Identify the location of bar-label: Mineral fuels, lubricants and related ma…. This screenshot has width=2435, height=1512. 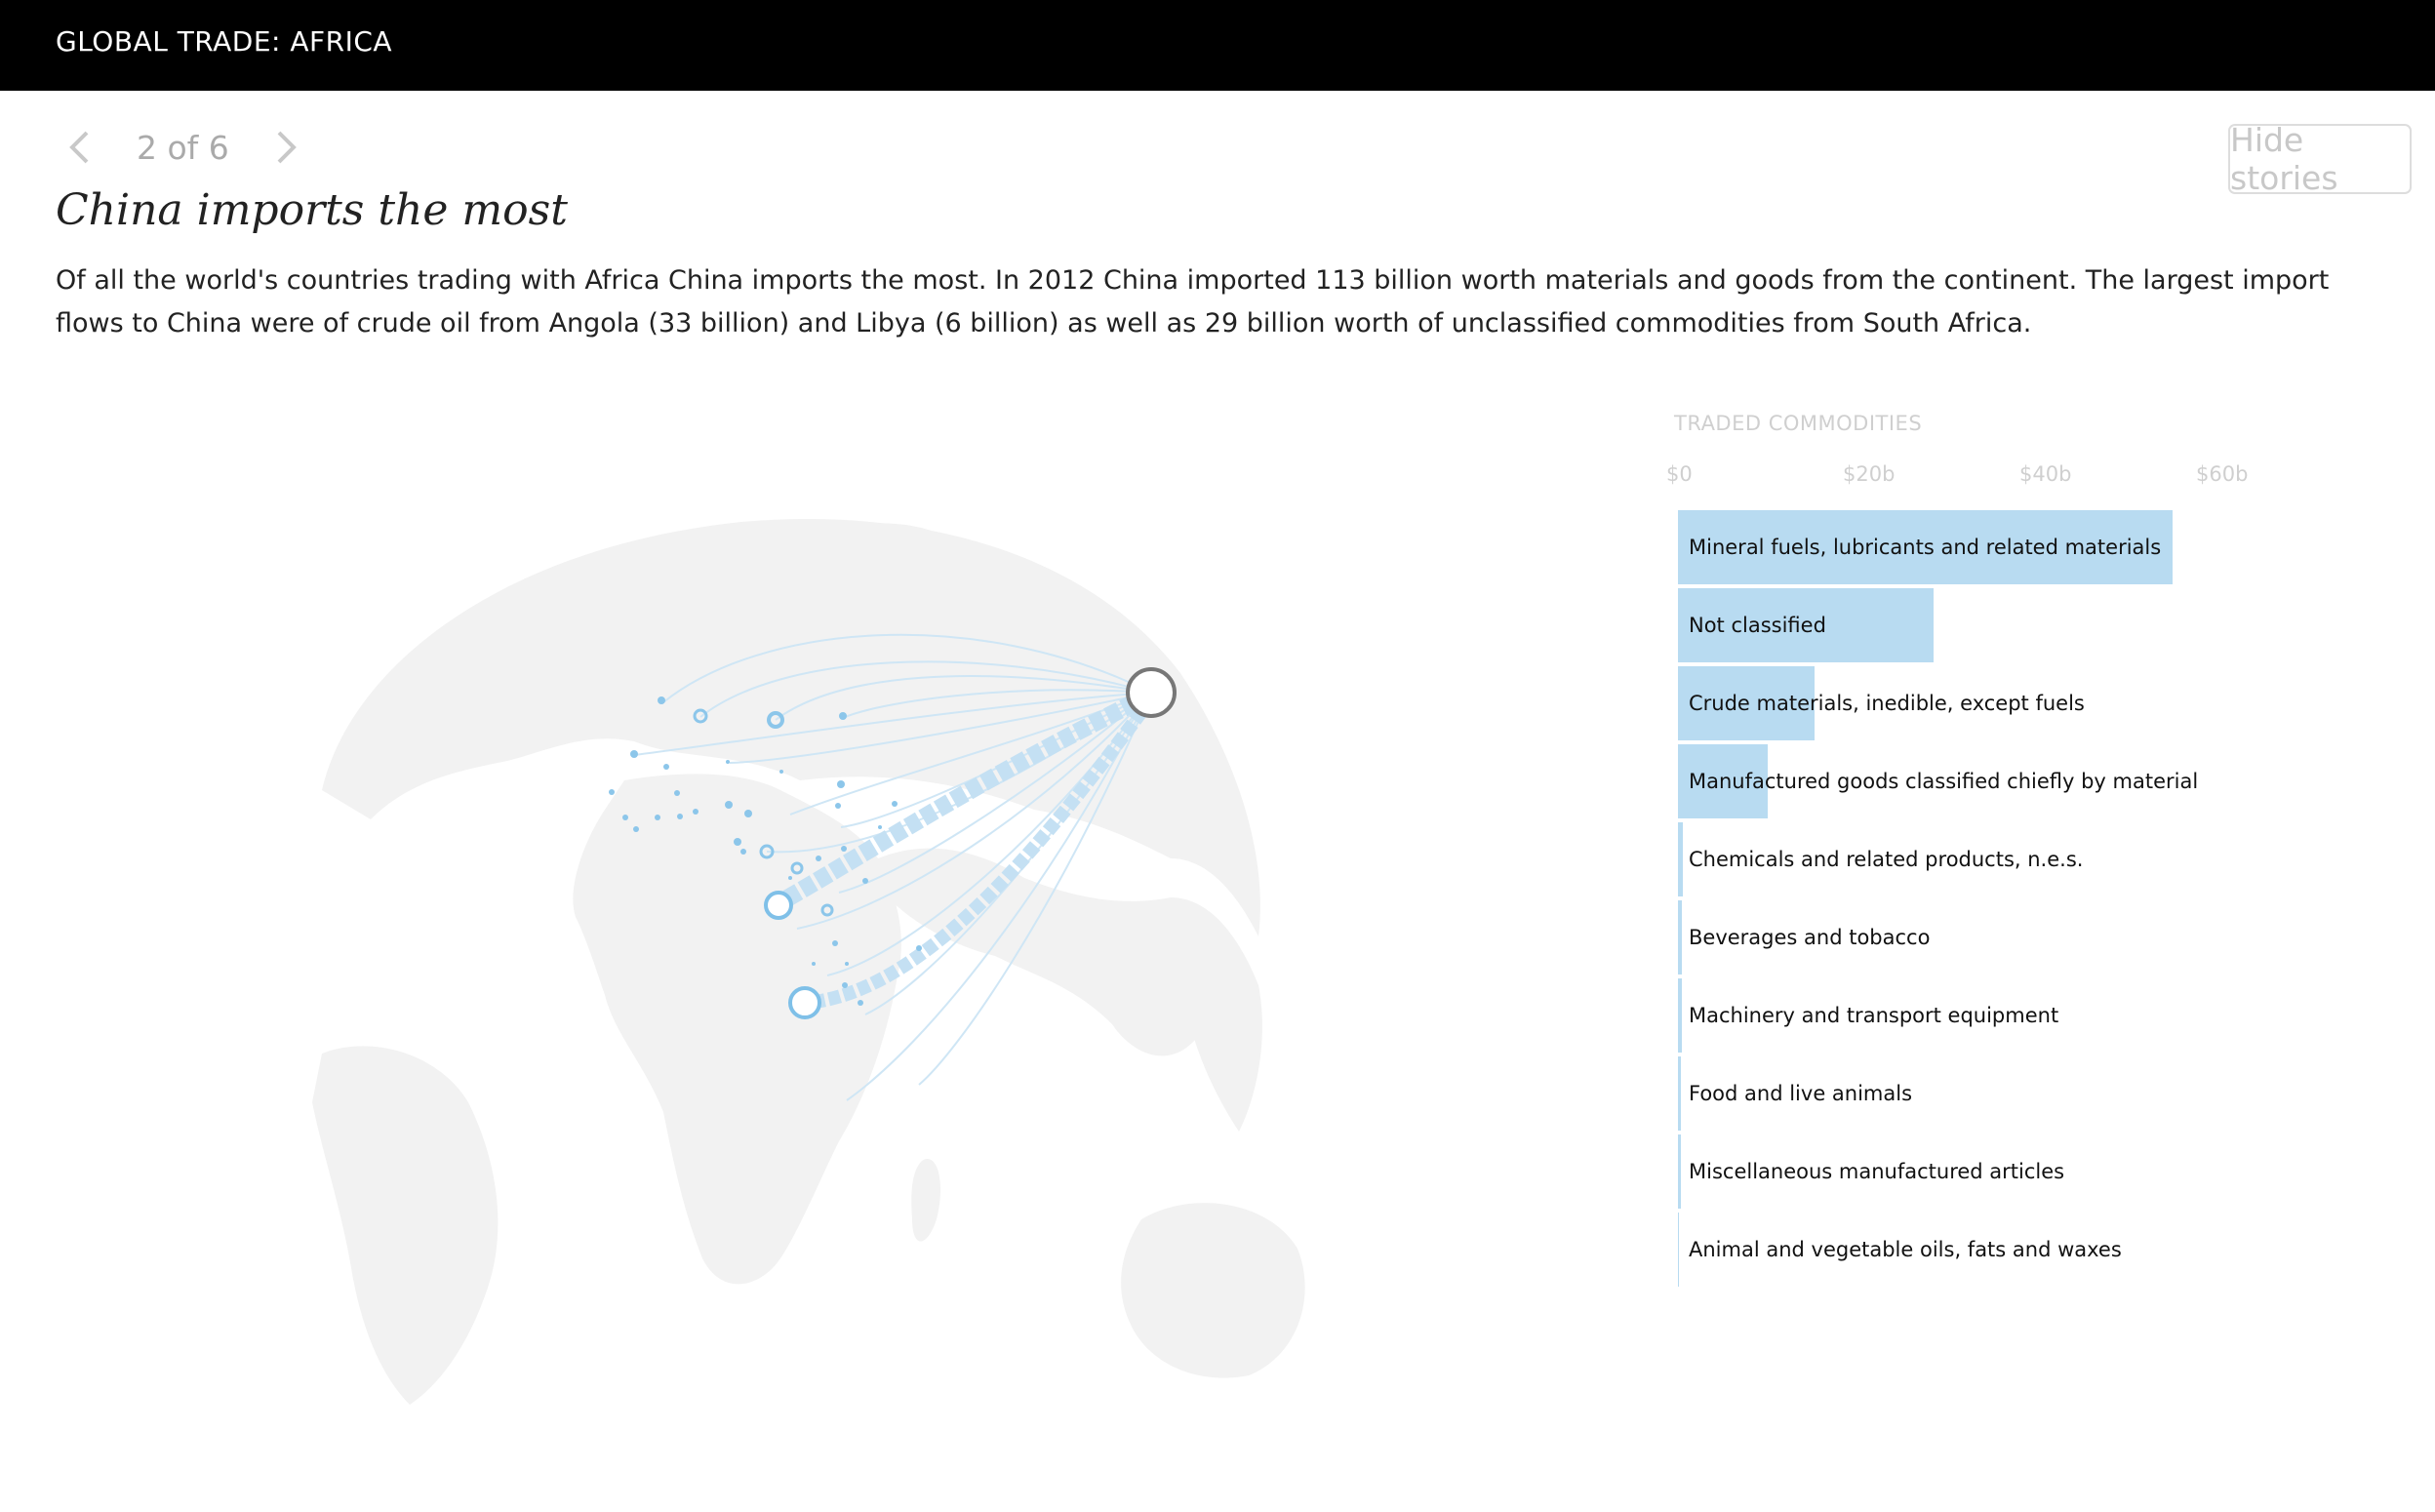
(1925, 547).